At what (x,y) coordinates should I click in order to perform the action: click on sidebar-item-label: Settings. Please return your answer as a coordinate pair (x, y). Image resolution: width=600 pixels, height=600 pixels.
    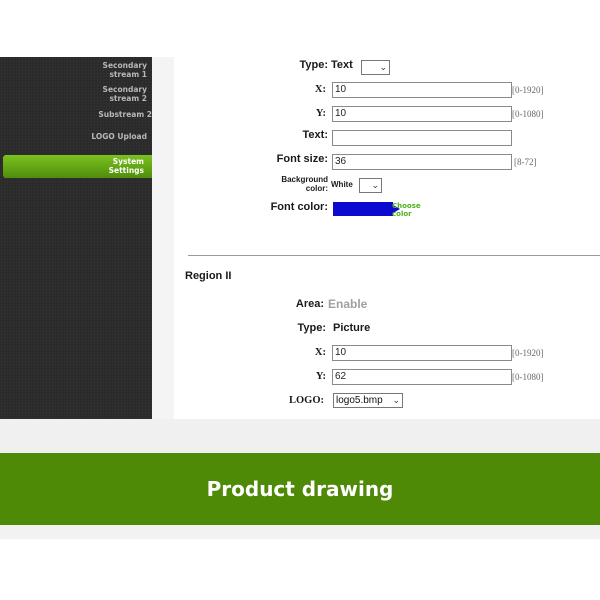
    Looking at the image, I should click on (126, 170).